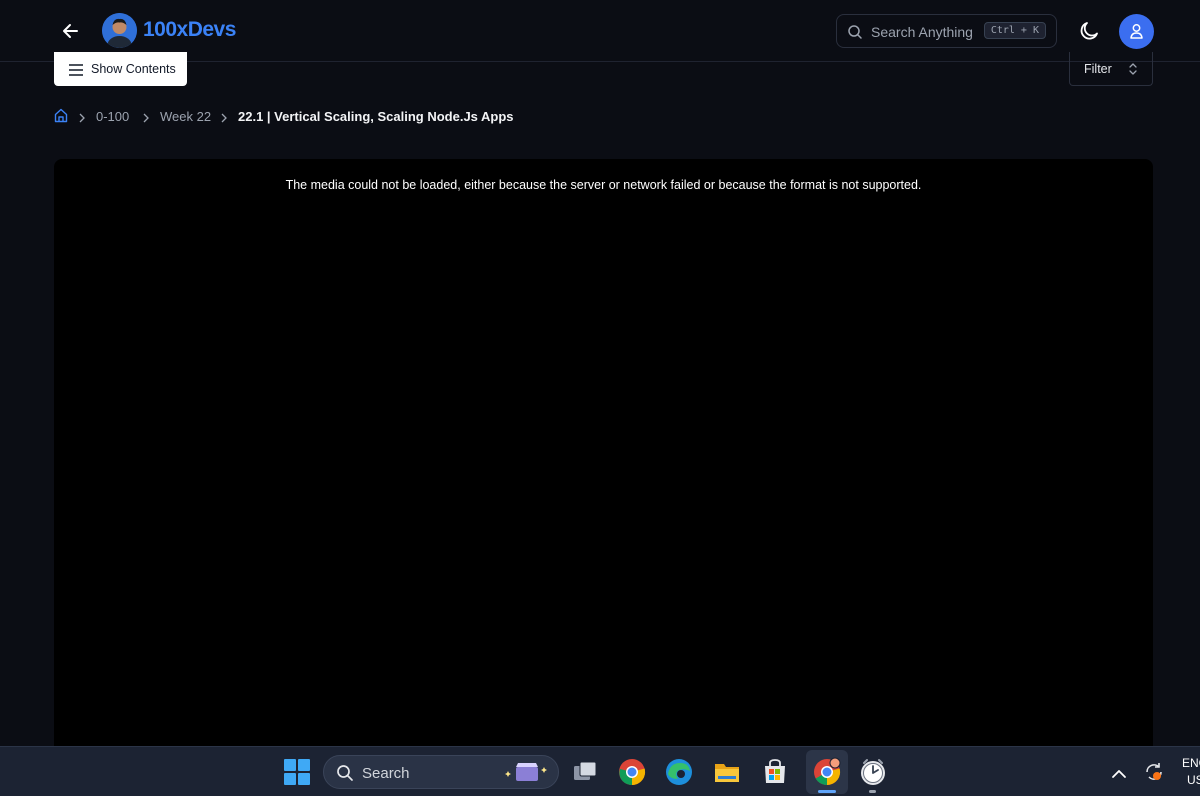 Image resolution: width=1200 pixels, height=796 pixels. I want to click on menu-icon, so click(76, 72).